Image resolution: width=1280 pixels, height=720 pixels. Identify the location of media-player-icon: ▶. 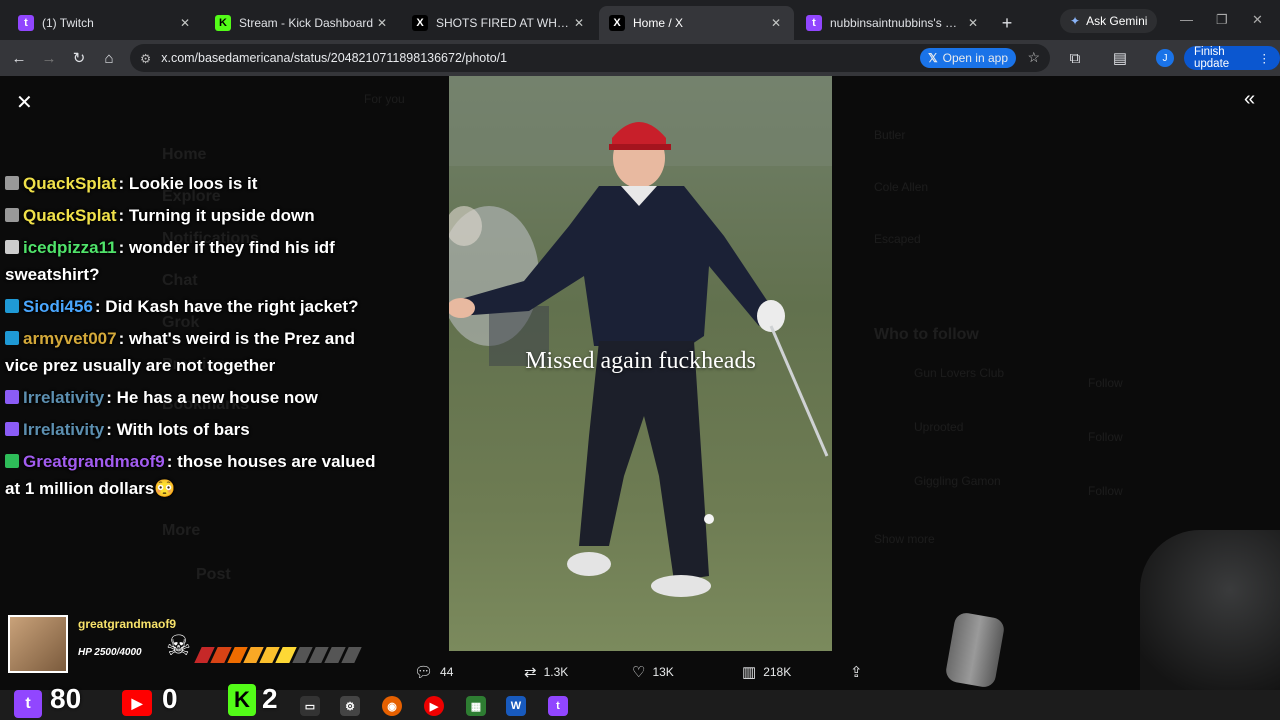
(434, 706).